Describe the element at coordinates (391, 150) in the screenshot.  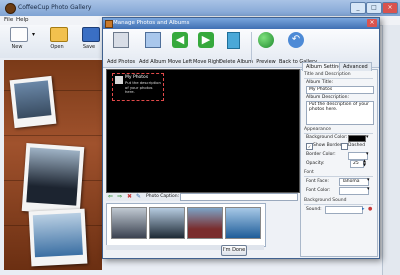
I see `right-side-panel` at that location.